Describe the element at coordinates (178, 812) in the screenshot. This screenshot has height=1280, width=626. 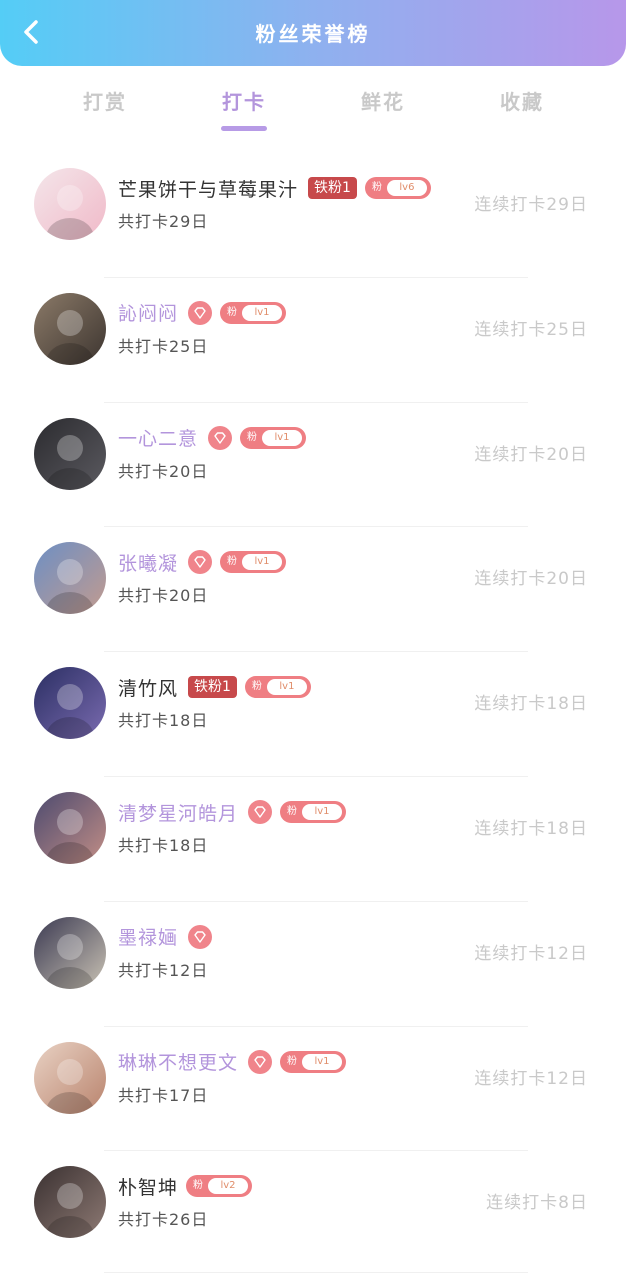
I see `user-name: 清梦星河皓月` at that location.